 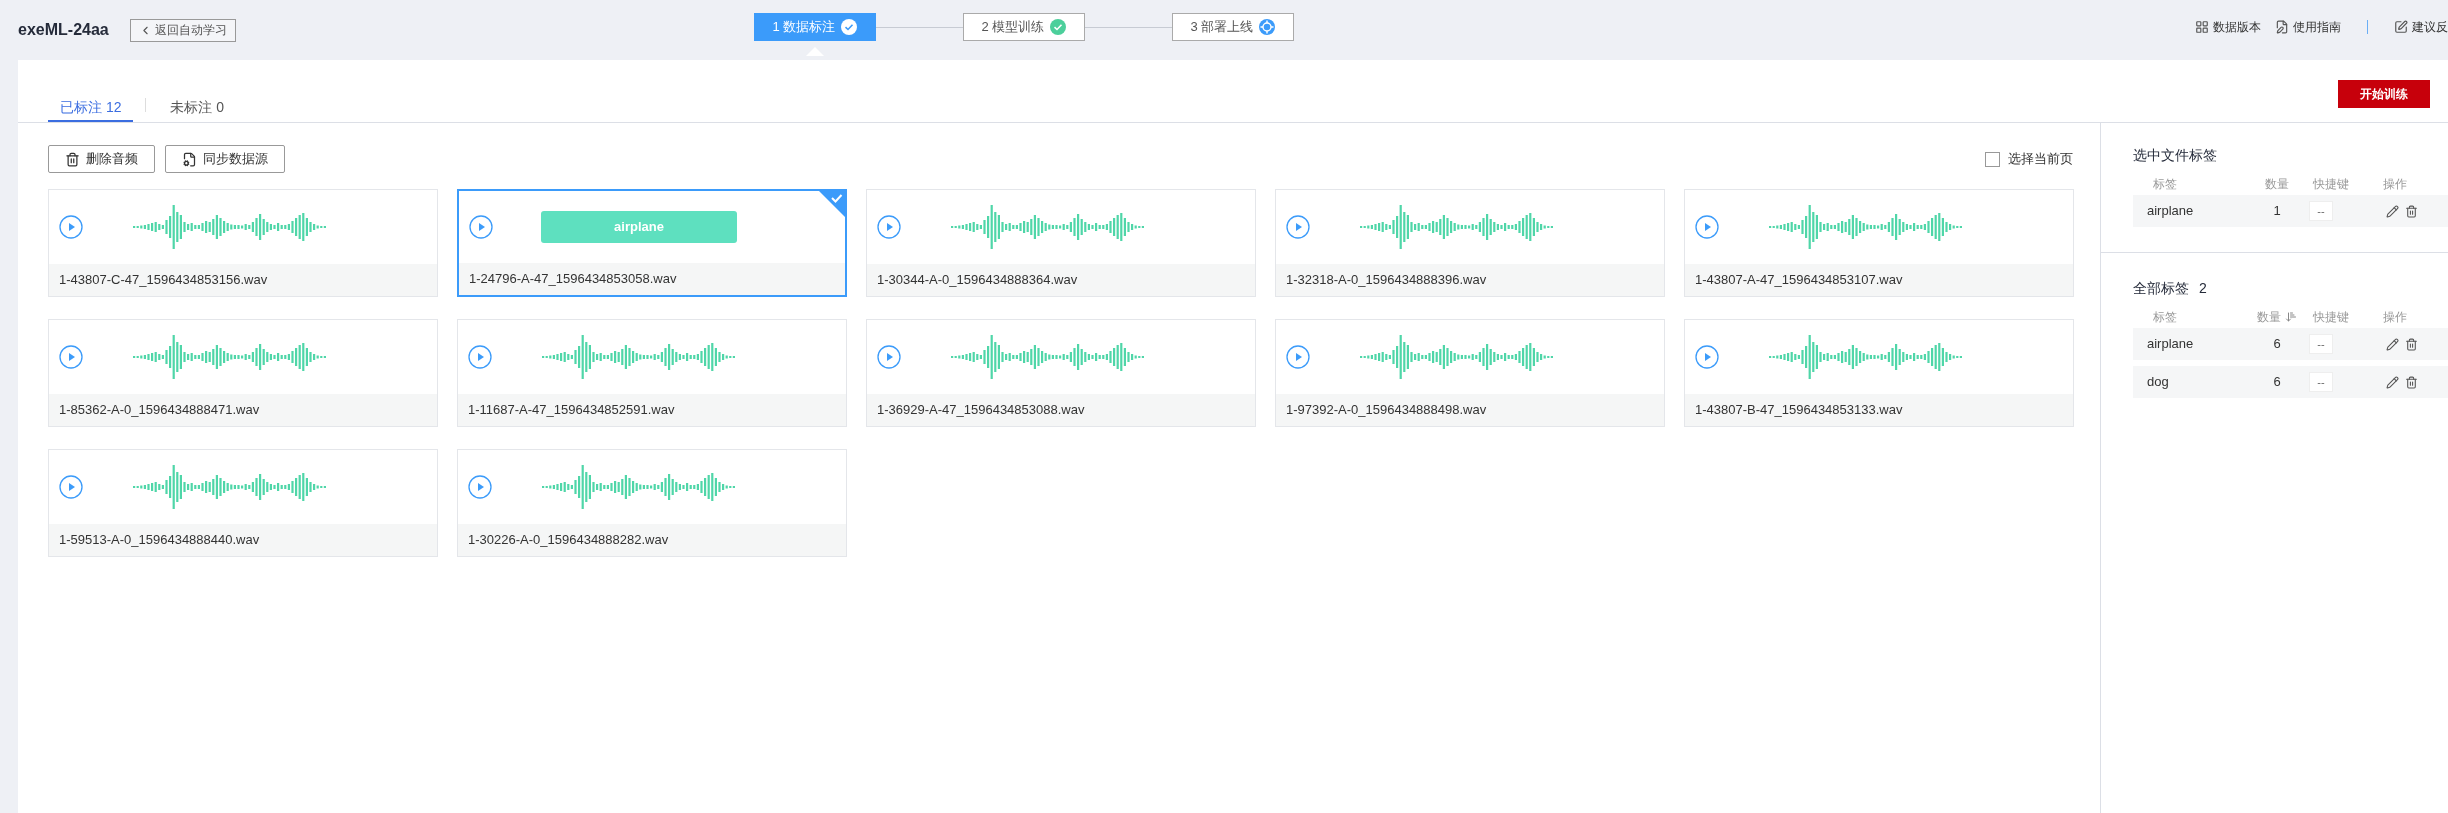 What do you see at coordinates (243, 373) in the screenshot?
I see `audio-card: 1-85362-A-0_1596434888471.wav` at bounding box center [243, 373].